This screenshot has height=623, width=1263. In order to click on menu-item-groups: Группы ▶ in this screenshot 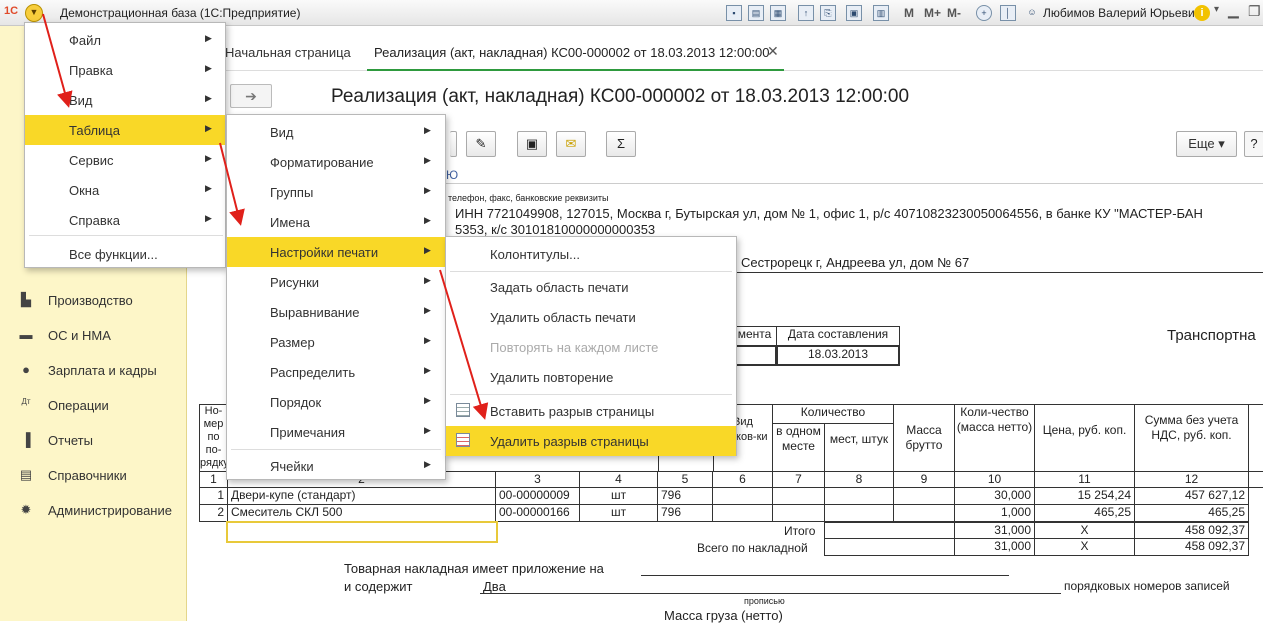, I will do `click(336, 192)`.